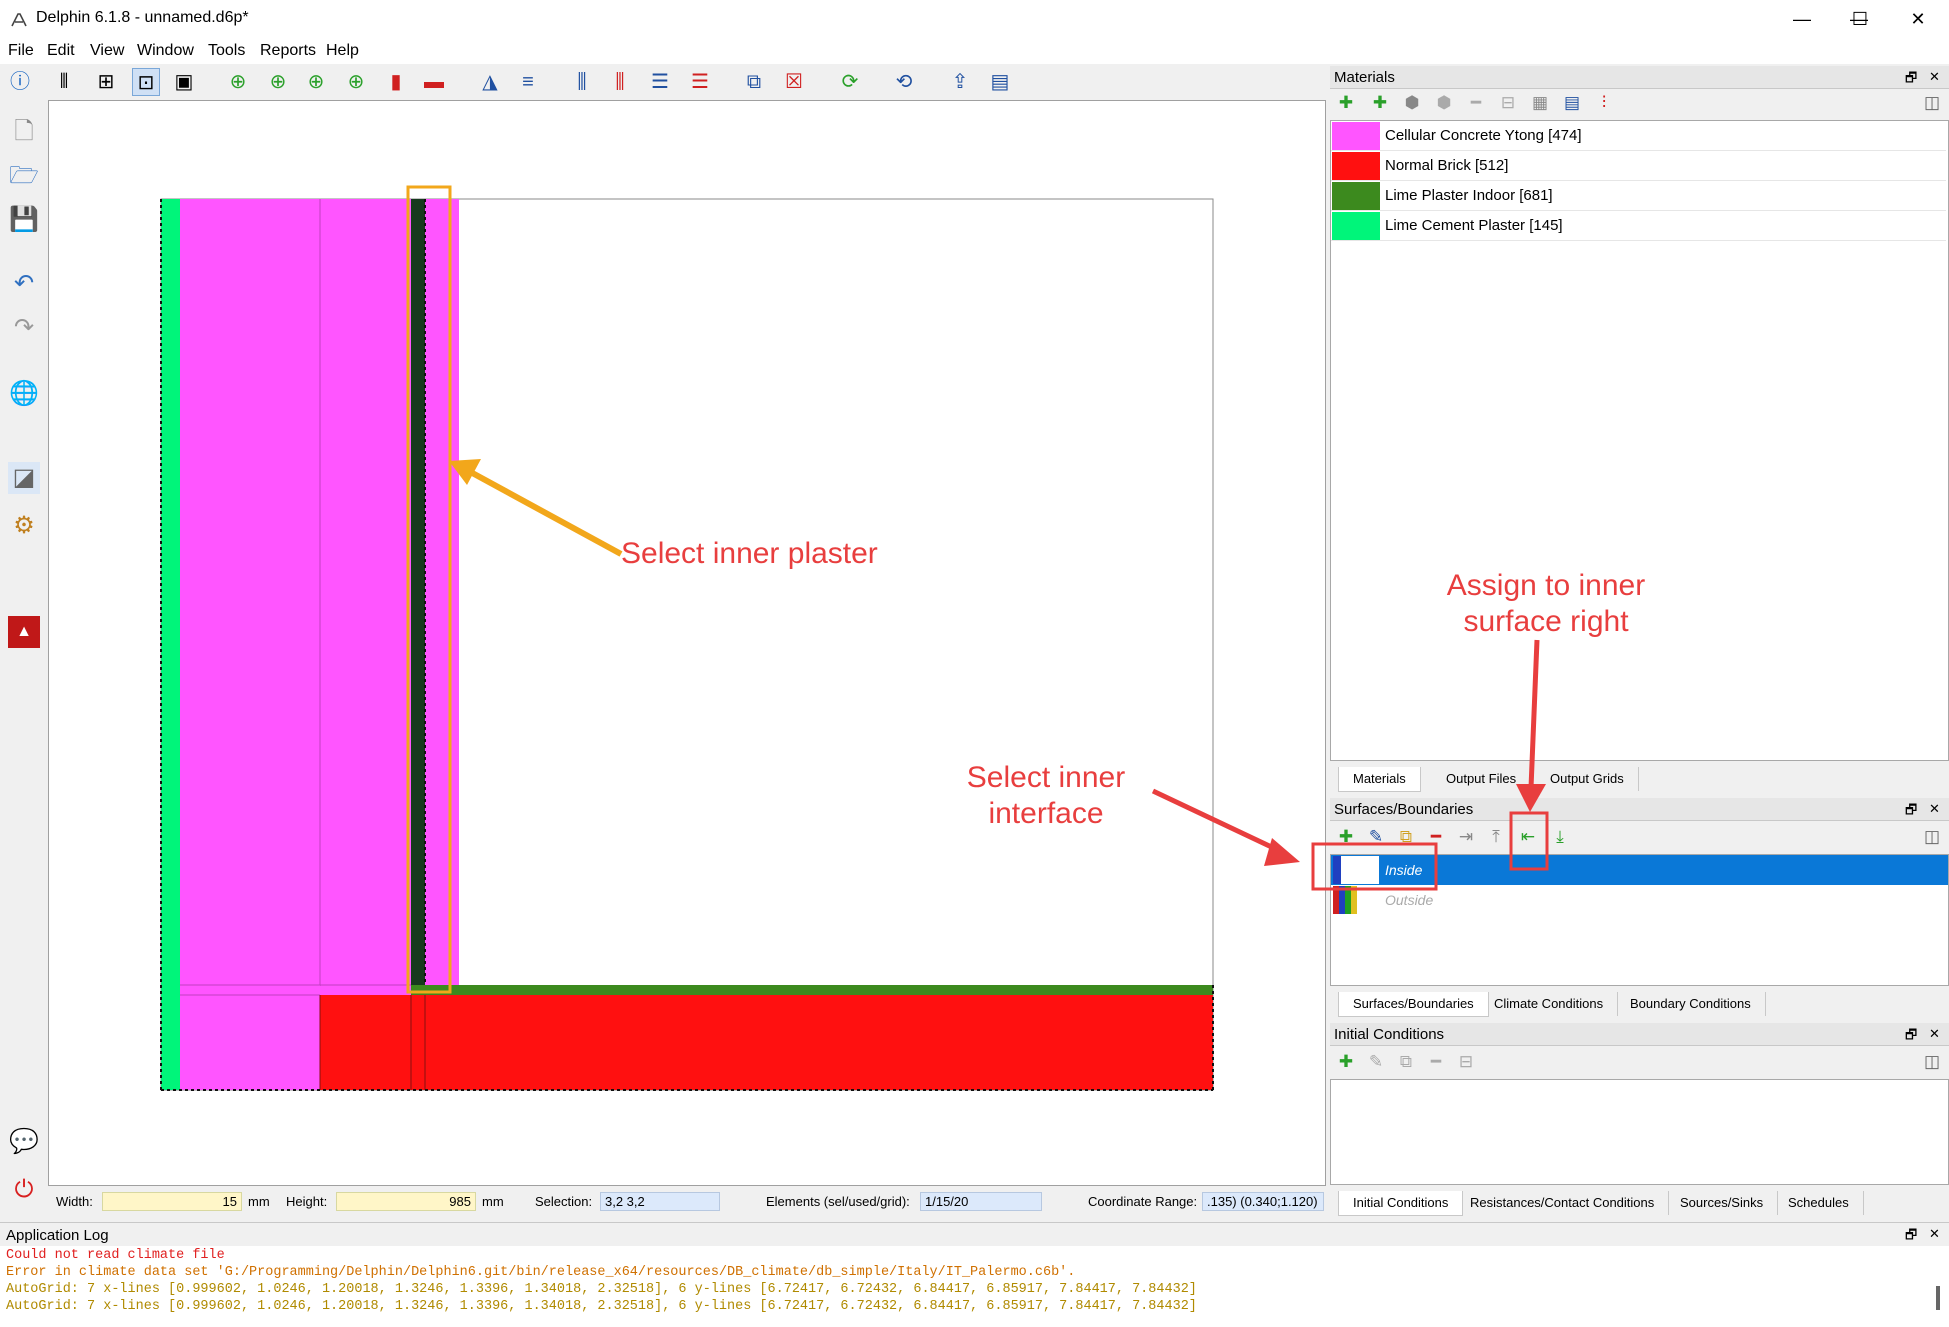 The image size is (1949, 1327). I want to click on annotation-assign-2: surface right, so click(1546, 621).